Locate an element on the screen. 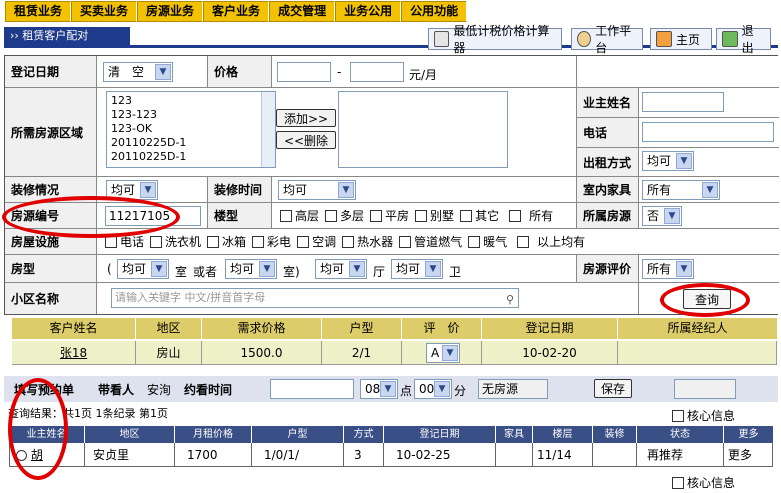  menu-rent: 租赁业务 is located at coordinates (38, 11).